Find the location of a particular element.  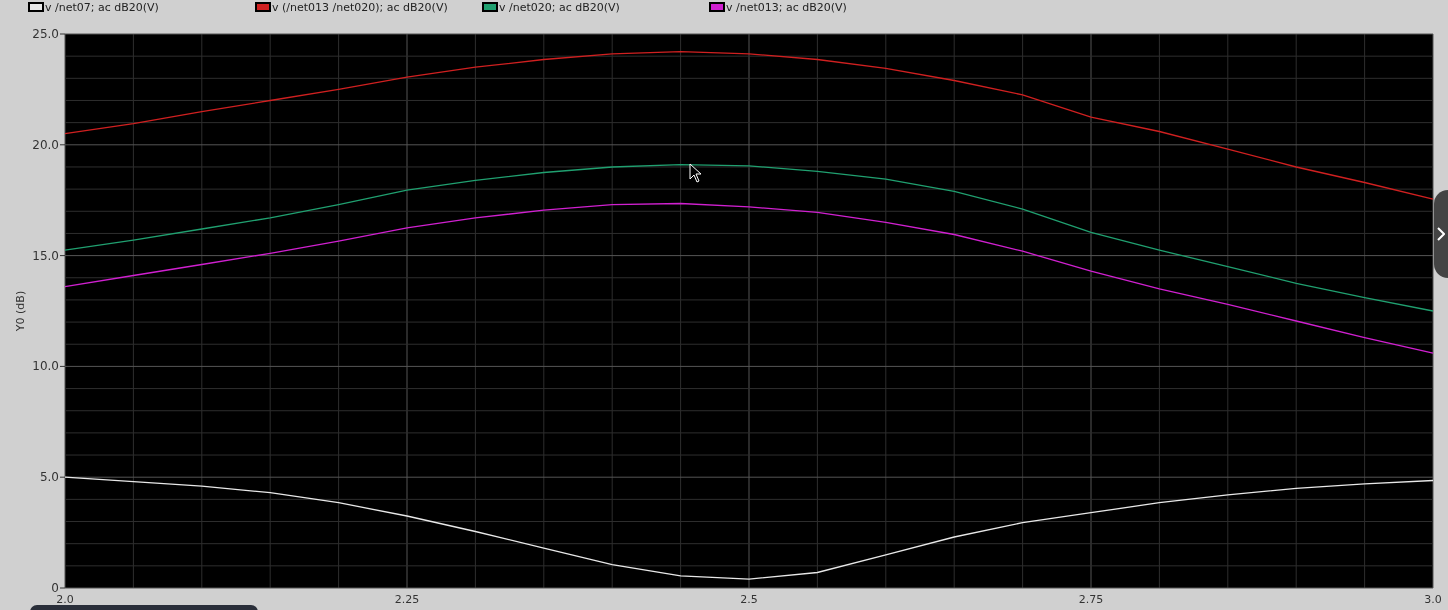

side-panel-button is located at coordinates (1441, 234).